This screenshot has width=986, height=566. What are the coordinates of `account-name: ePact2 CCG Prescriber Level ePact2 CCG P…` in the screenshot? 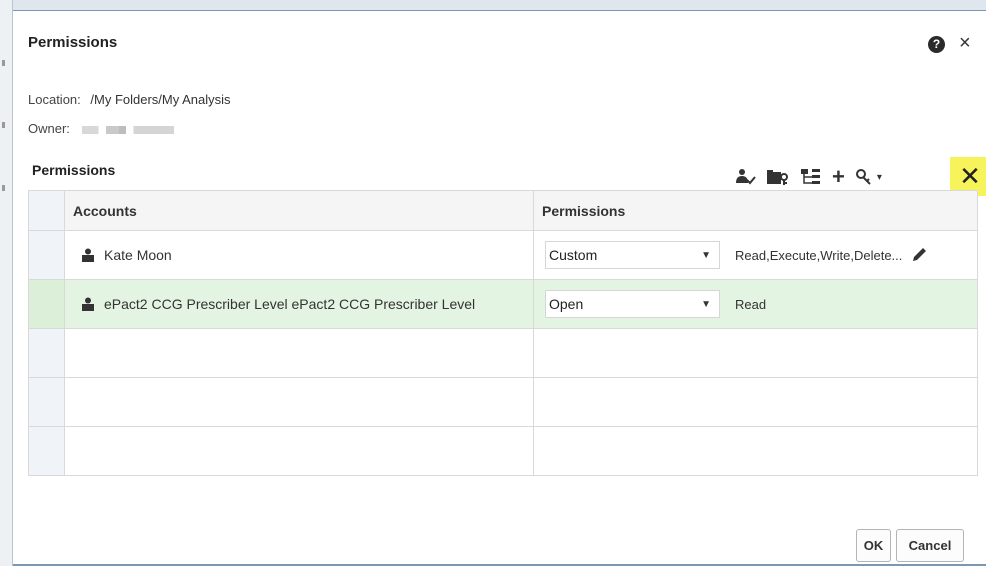 It's located at (290, 304).